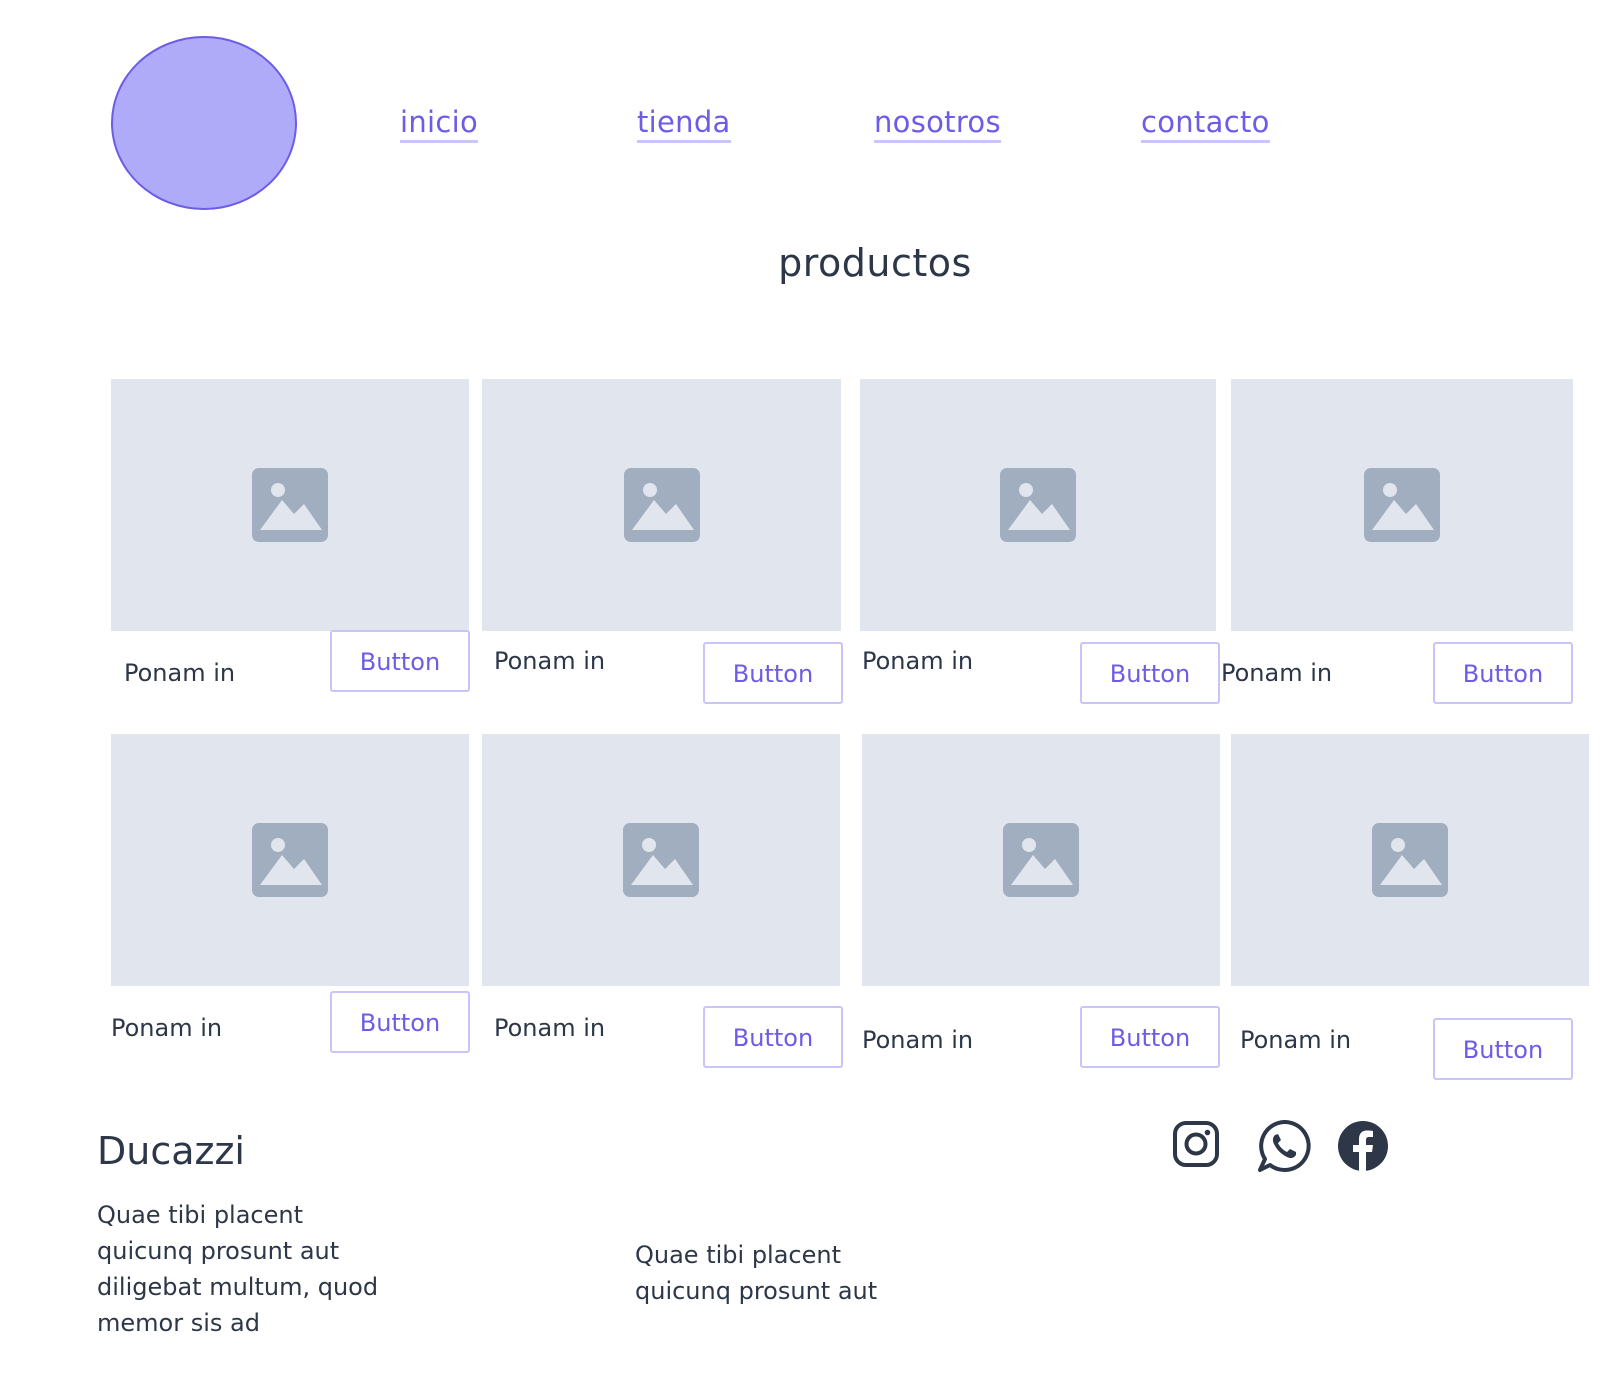 This screenshot has width=1620, height=1386. I want to click on nav-link-inicio: inicio, so click(439, 123).